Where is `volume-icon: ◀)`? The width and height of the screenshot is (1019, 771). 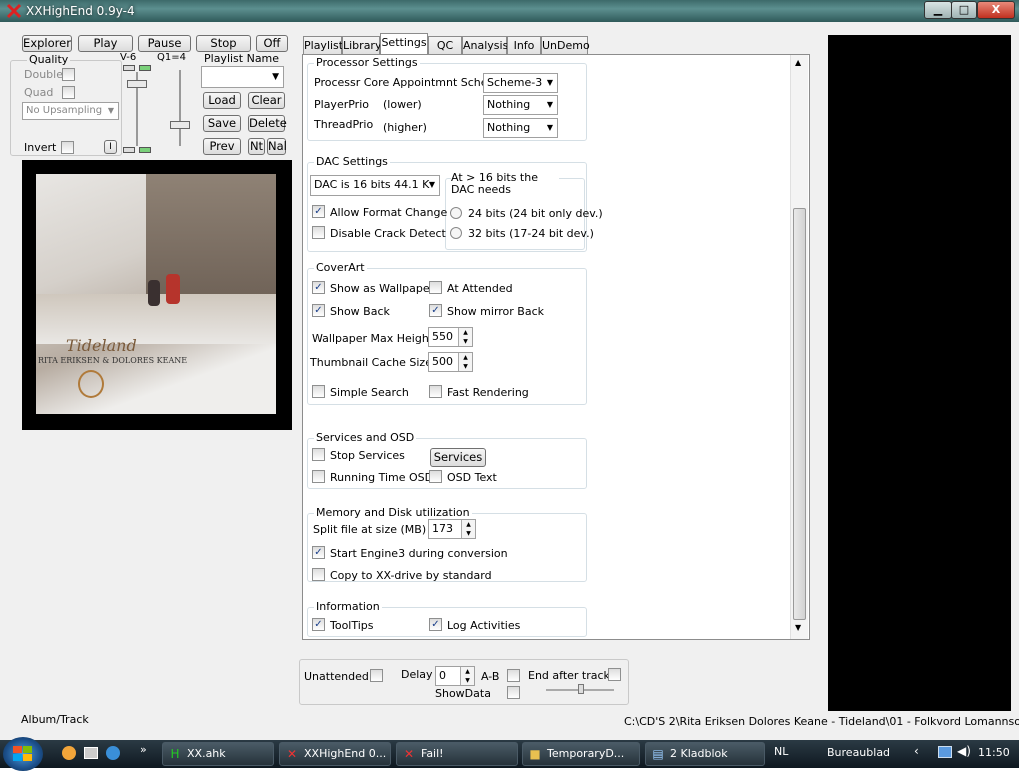
volume-icon: ◀) is located at coordinates (964, 751).